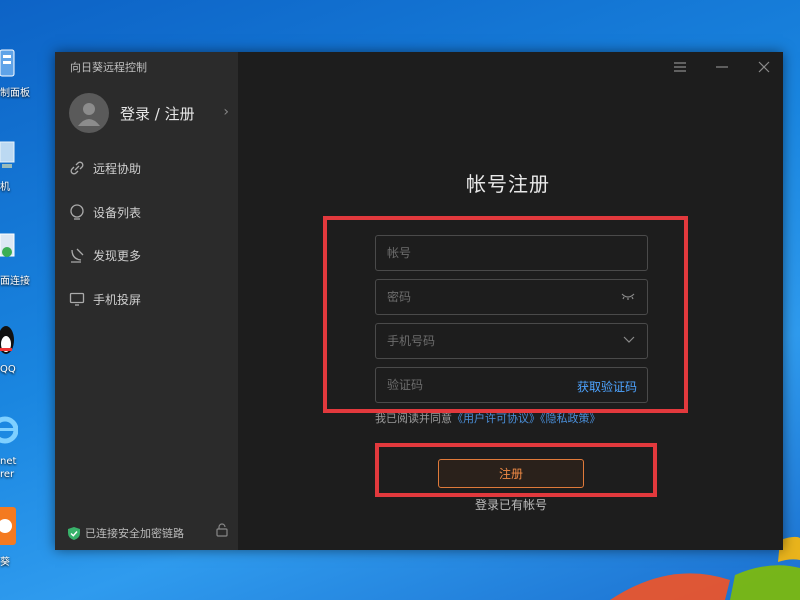 Image resolution: width=800 pixels, height=600 pixels. What do you see at coordinates (117, 212) in the screenshot?
I see `sidebar-item-label: 设备列表` at bounding box center [117, 212].